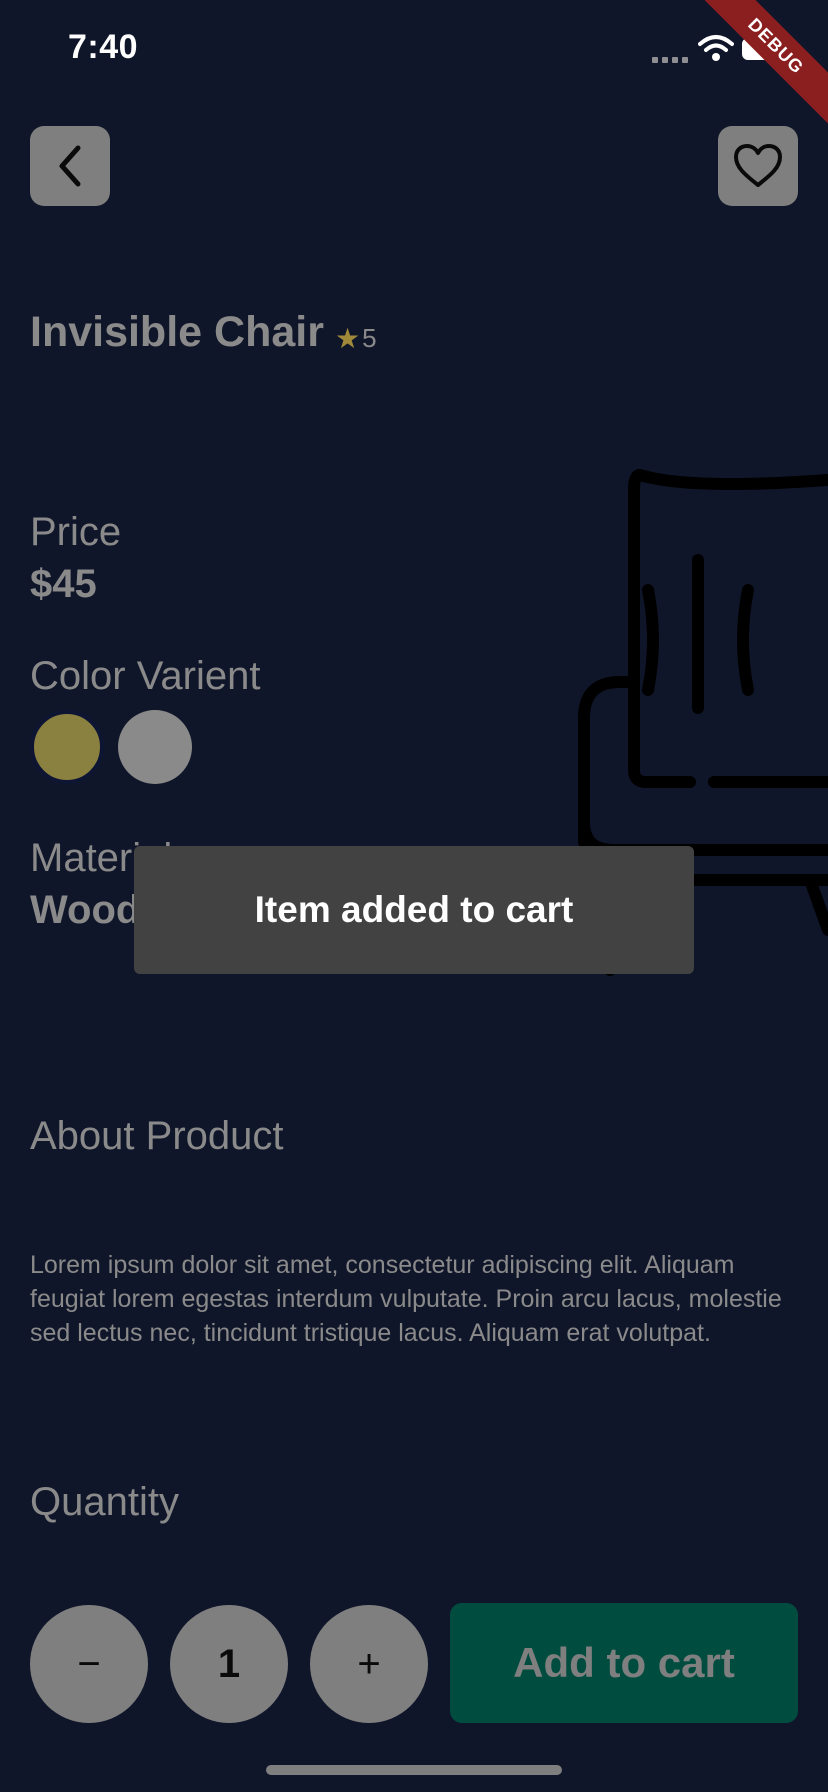 This screenshot has height=1792, width=828. I want to click on chevron-left-icon, so click(70, 166).